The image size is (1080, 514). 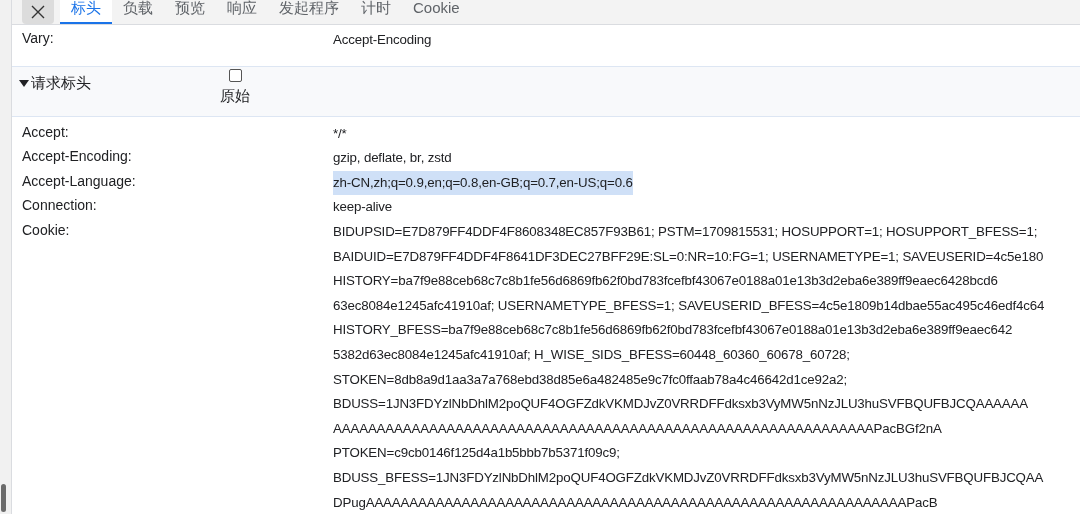 What do you see at coordinates (392, 158) in the screenshot?
I see `header-value: gzip, deflate, br, zstd` at bounding box center [392, 158].